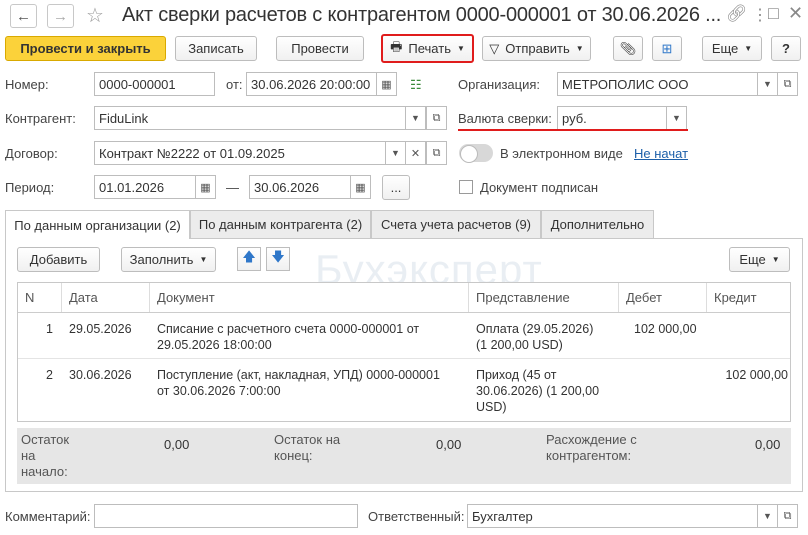 Image resolution: width=808 pixels, height=535 pixels. I want to click on contract-dropdown-button: ▼, so click(395, 153).